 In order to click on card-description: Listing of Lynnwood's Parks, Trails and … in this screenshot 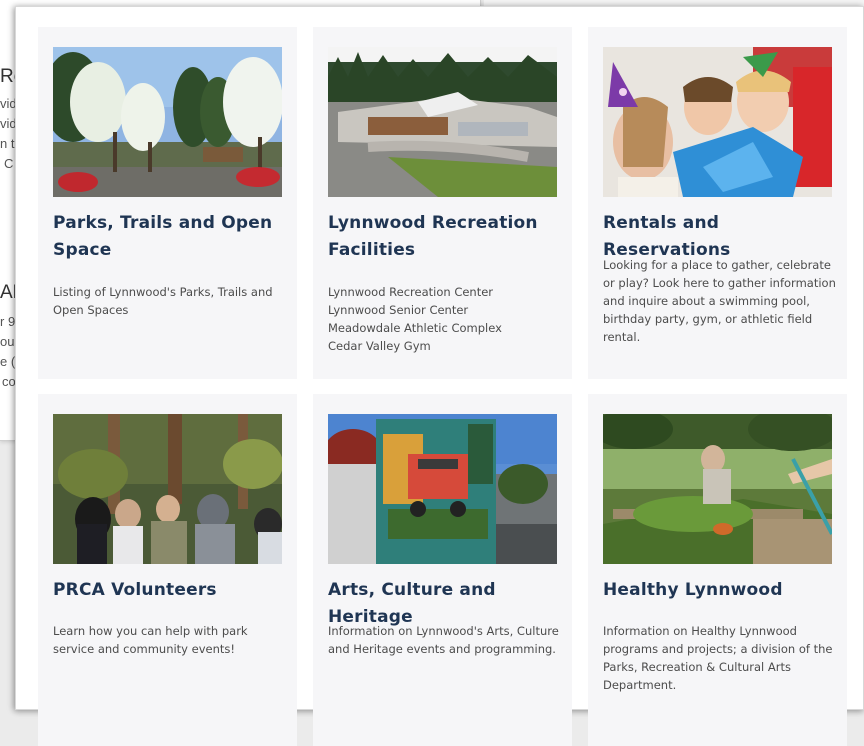, I will do `click(163, 301)`.